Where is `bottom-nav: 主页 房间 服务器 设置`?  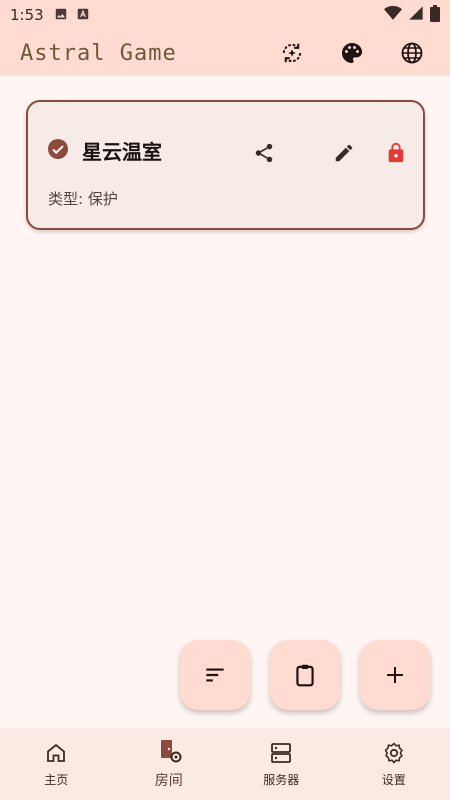 bottom-nav: 主页 房间 服务器 设置 is located at coordinates (225, 764).